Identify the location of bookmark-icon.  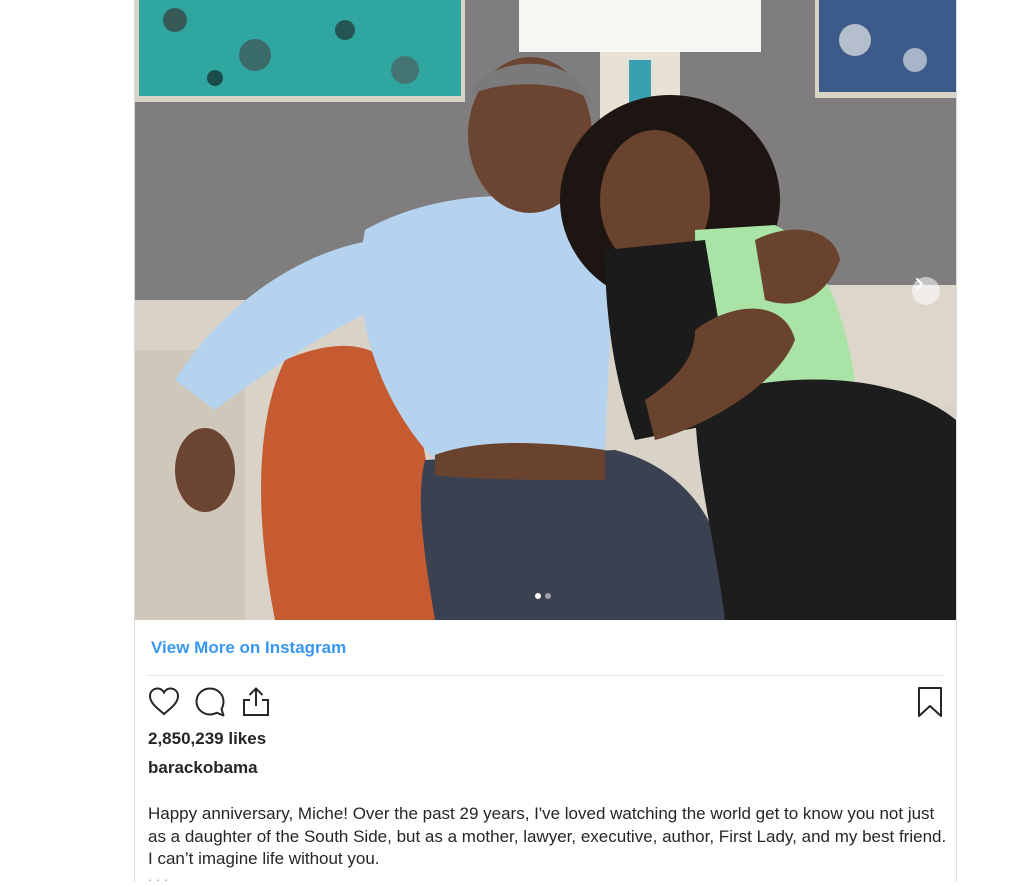
(930, 702).